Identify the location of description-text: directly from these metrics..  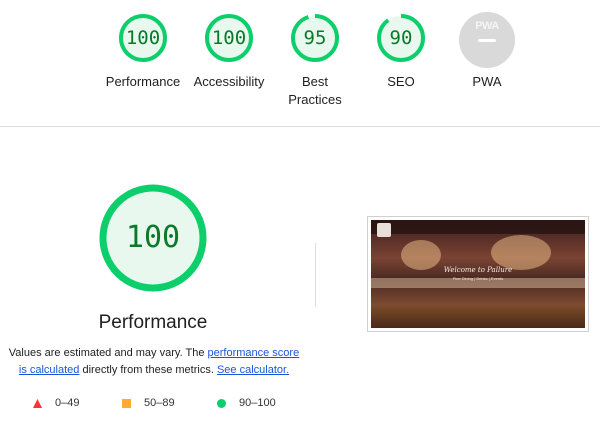
(148, 370).